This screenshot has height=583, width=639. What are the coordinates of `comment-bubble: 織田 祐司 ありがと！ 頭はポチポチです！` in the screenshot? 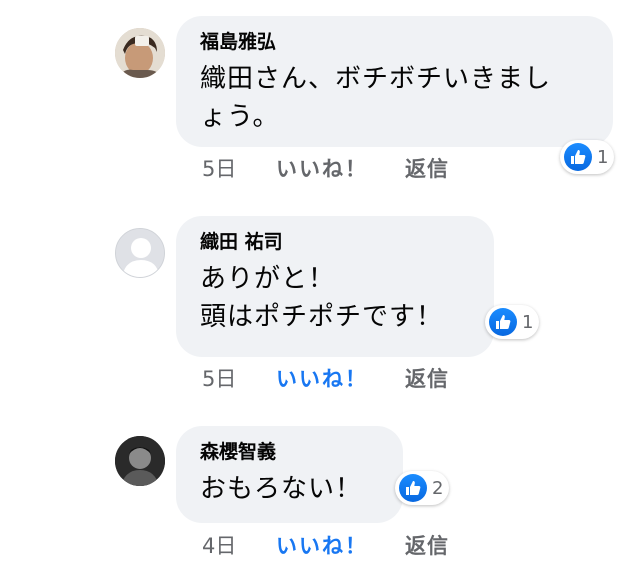 It's located at (335, 286).